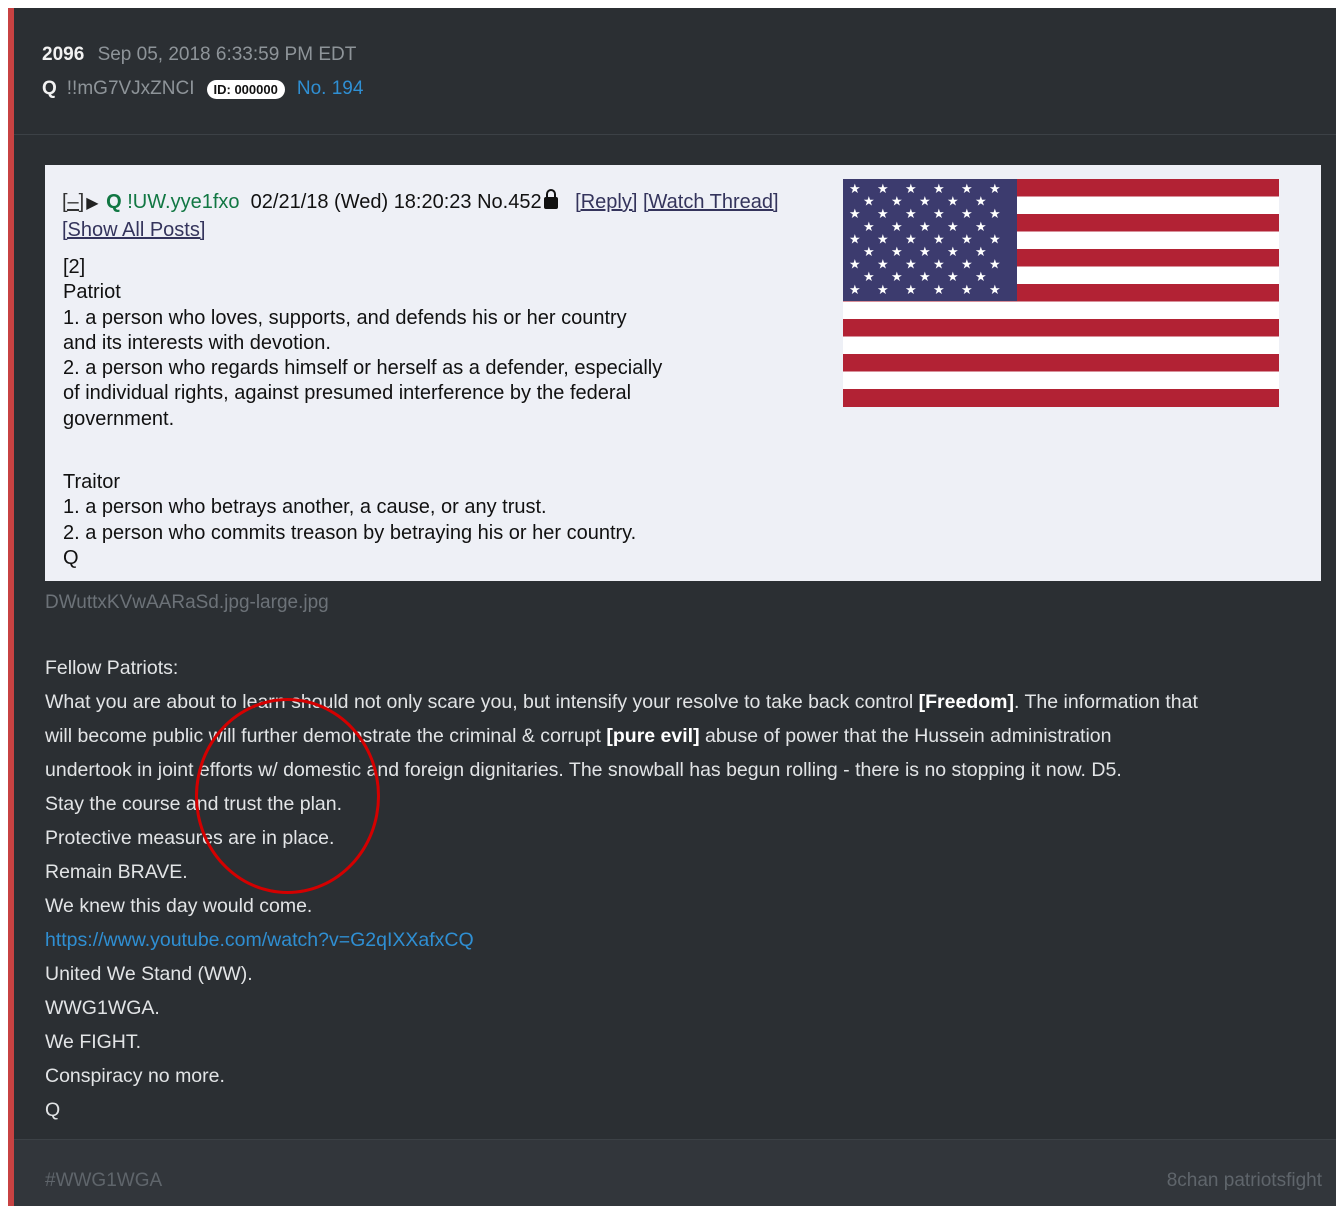  What do you see at coordinates (509, 202) in the screenshot?
I see `embedded-post-no: No.452` at bounding box center [509, 202].